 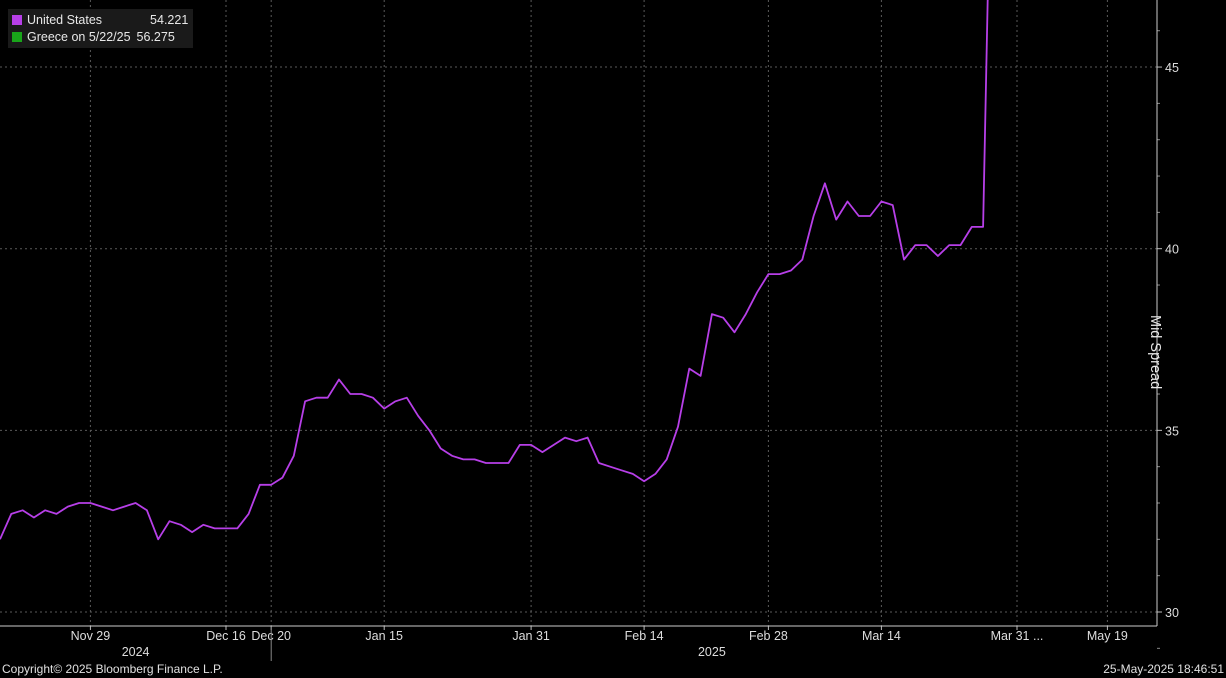 What do you see at coordinates (79, 36) in the screenshot?
I see `legend-label-greece: Greece on 5/22/25` at bounding box center [79, 36].